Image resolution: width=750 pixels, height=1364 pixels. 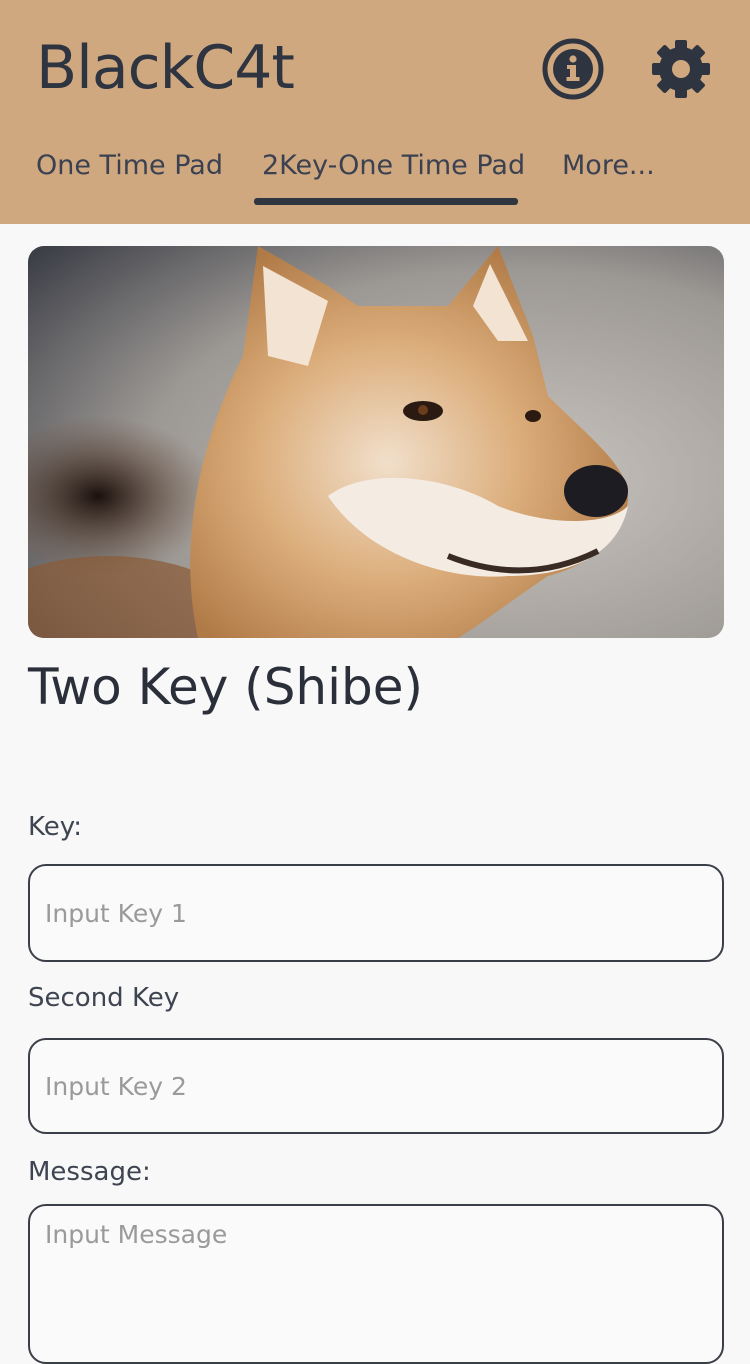 I want to click on active-tab-indicator, so click(x=386, y=201).